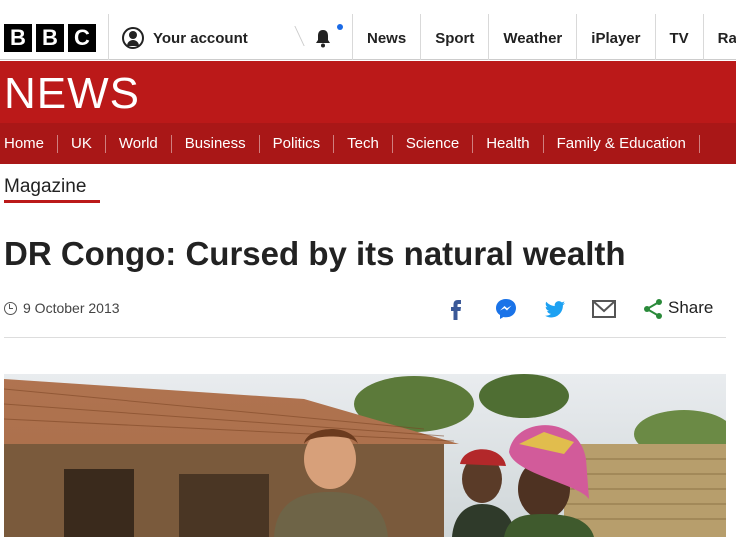  I want to click on account-label: Your account, so click(200, 38).